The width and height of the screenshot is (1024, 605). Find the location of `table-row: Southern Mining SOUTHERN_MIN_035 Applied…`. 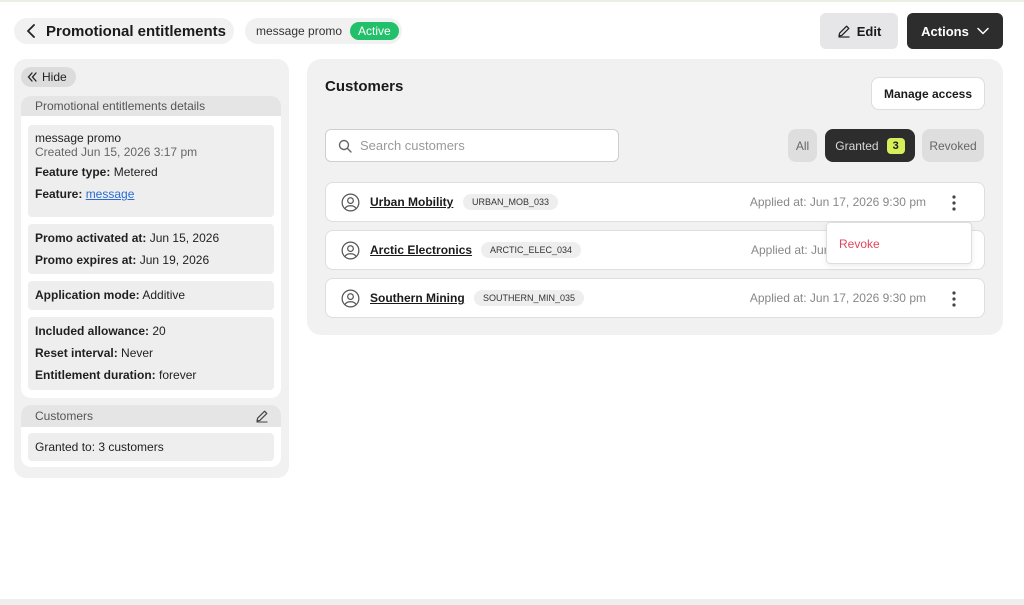

table-row: Southern Mining SOUTHERN_MIN_035 Applied… is located at coordinates (655, 298).